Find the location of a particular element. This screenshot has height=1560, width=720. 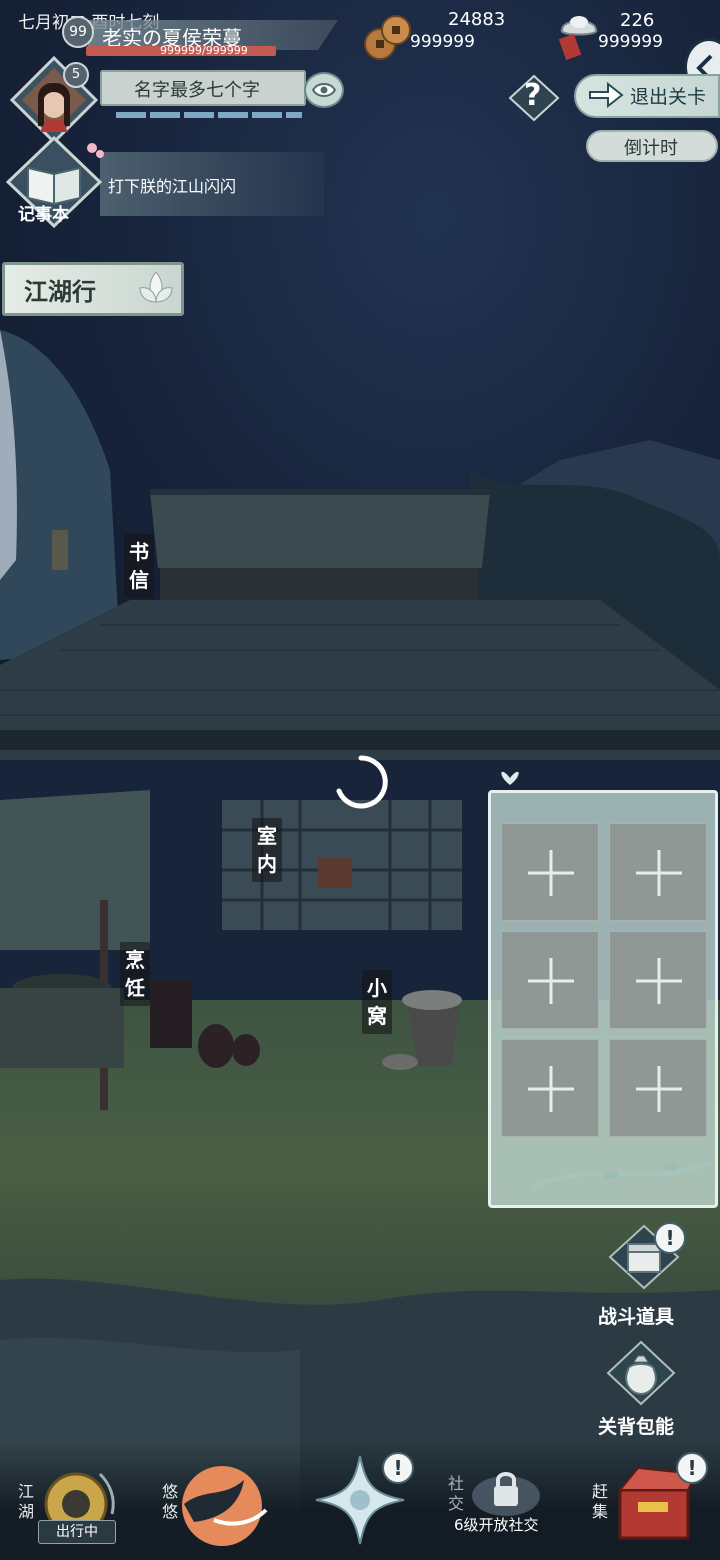

location-sign-cooking: 烹饪 is located at coordinates (135, 974).